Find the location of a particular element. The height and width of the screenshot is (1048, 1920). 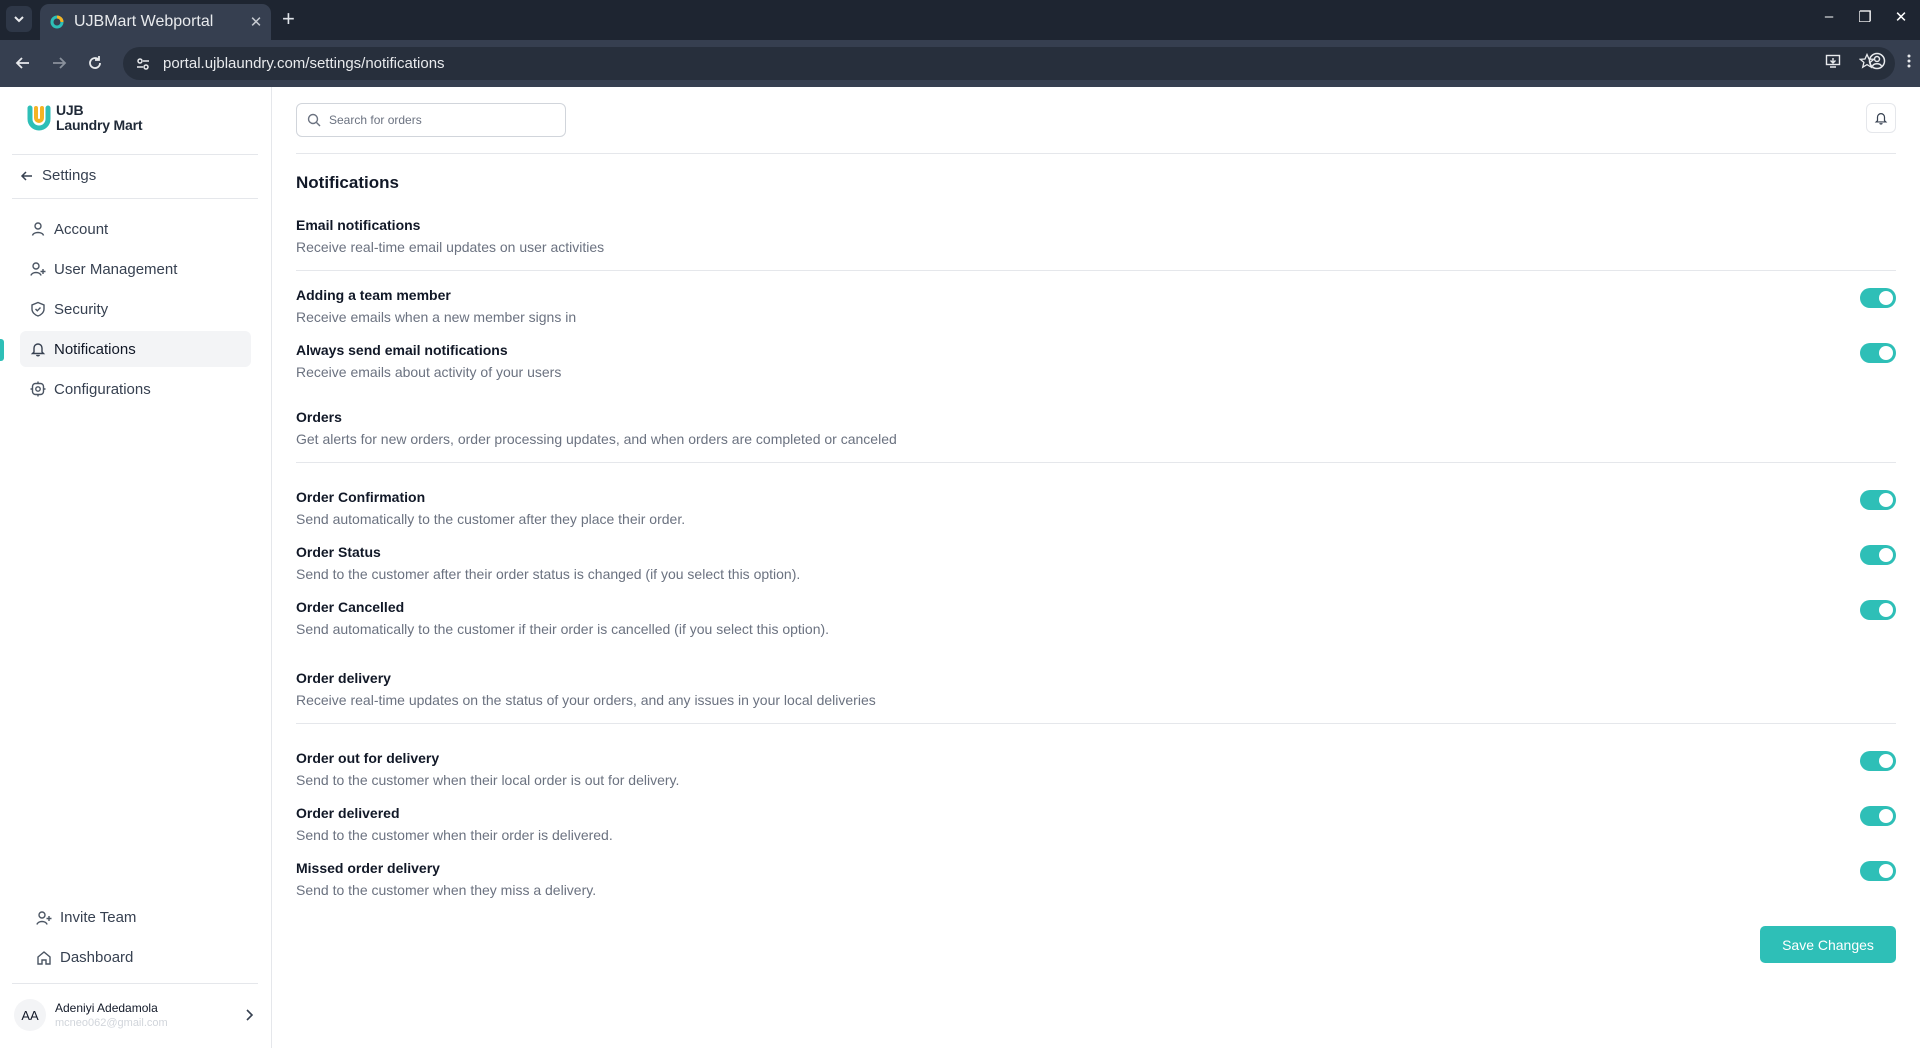

setting-title: Order Status is located at coordinates (338, 552).